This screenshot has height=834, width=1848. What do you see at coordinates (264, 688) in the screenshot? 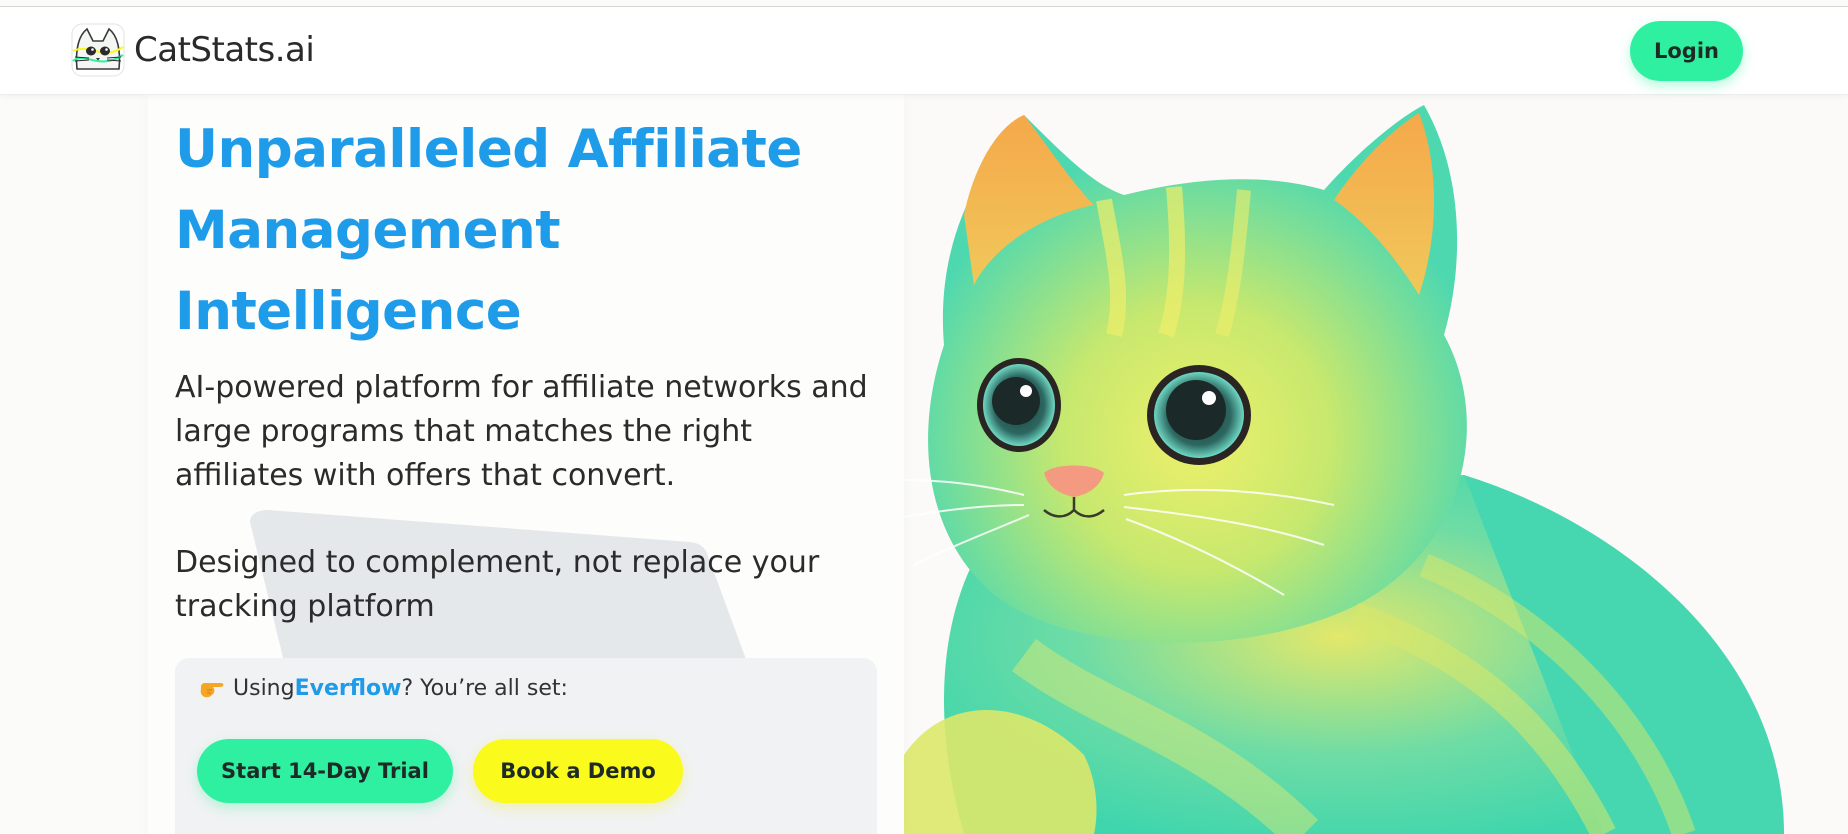
I see `cta-prefix: Using` at bounding box center [264, 688].